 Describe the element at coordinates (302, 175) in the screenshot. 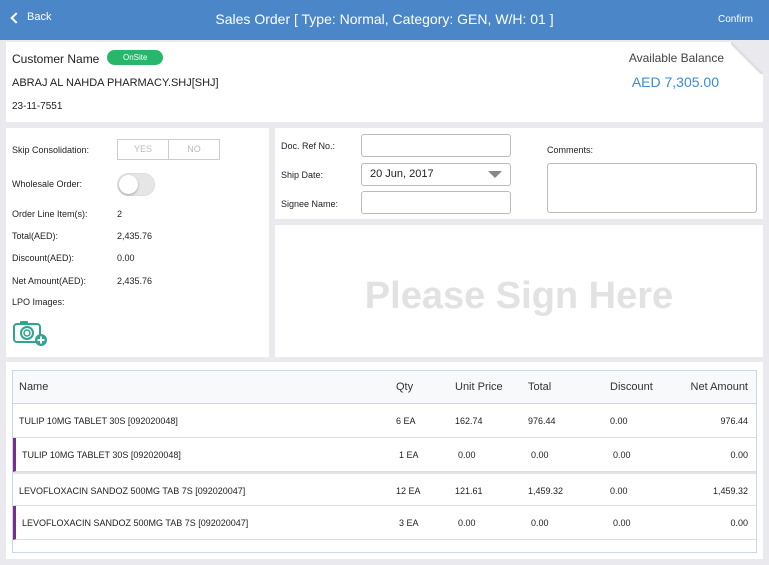

I see `ship-date-label: Ship Date:` at that location.